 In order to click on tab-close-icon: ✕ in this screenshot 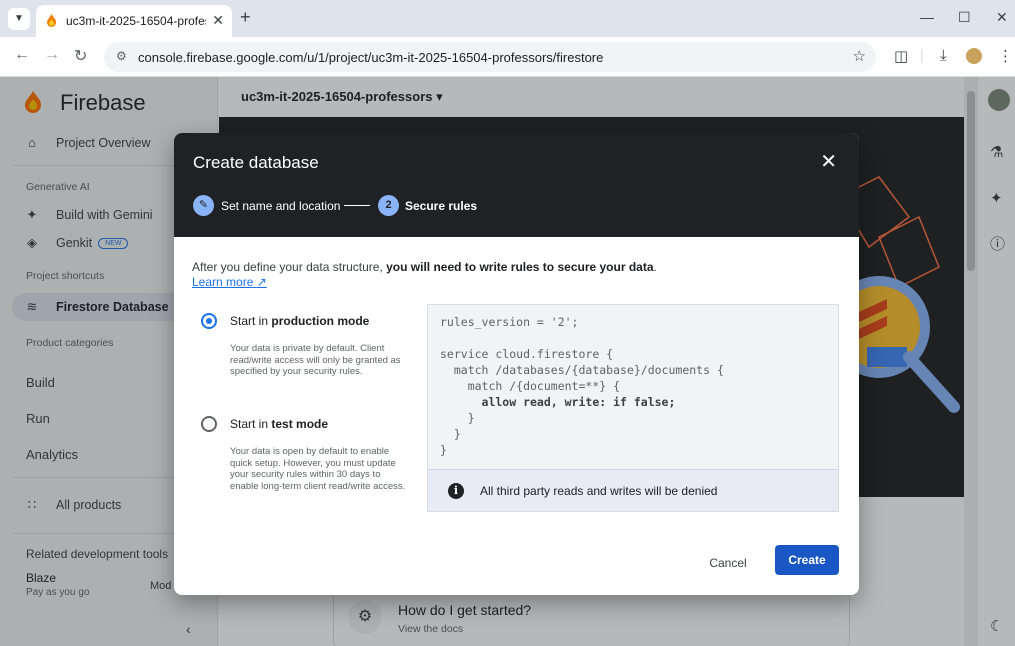, I will do `click(218, 20)`.